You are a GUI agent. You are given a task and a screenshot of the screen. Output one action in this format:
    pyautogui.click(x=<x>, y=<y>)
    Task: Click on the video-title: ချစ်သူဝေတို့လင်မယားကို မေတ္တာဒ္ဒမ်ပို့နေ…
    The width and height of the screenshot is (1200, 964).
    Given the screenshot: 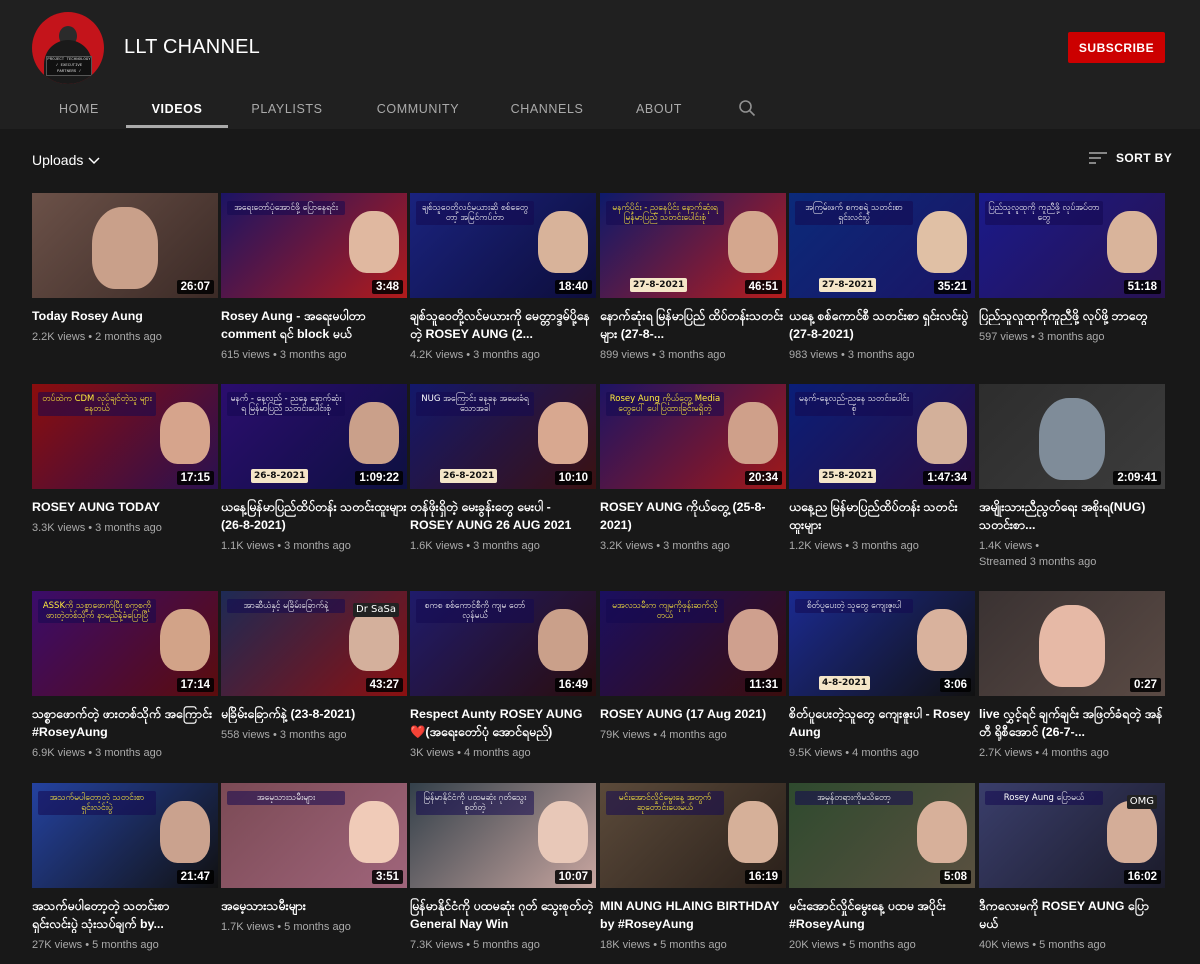 What is the action you would take?
    pyautogui.click(x=503, y=325)
    